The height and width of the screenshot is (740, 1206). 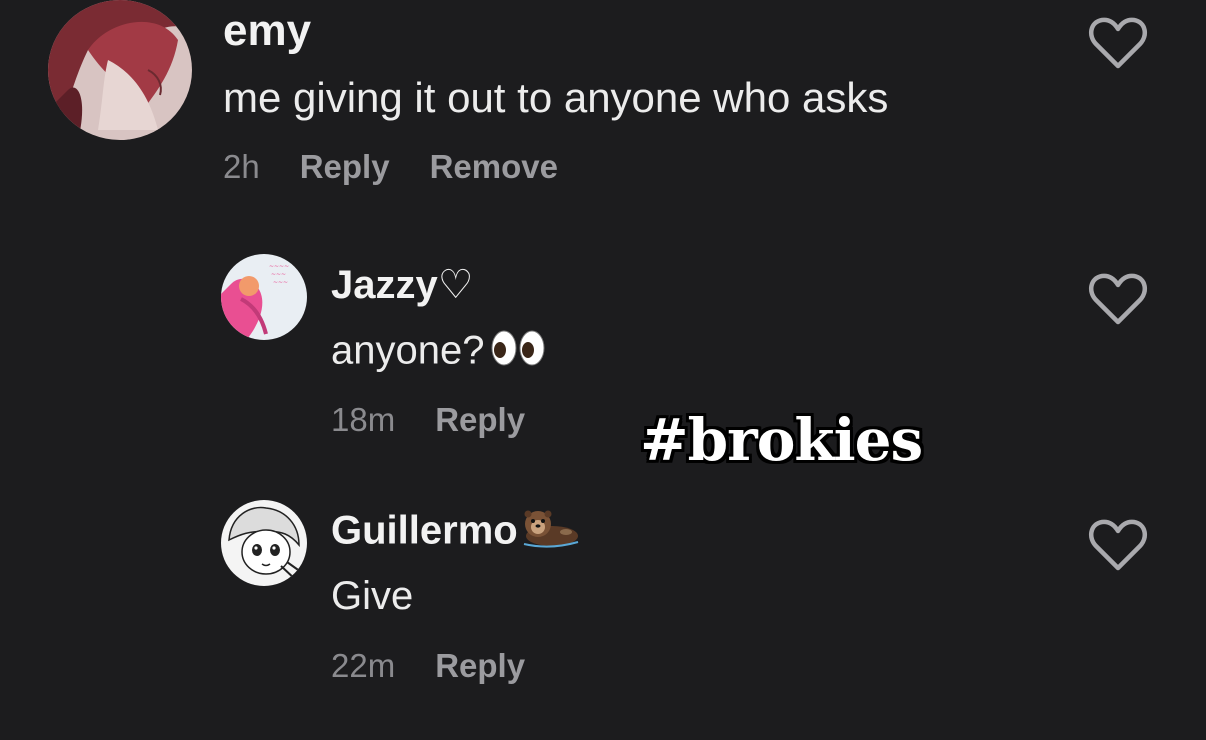 What do you see at coordinates (556, 97) in the screenshot?
I see `comment-text: me giving it out to anyone who asks` at bounding box center [556, 97].